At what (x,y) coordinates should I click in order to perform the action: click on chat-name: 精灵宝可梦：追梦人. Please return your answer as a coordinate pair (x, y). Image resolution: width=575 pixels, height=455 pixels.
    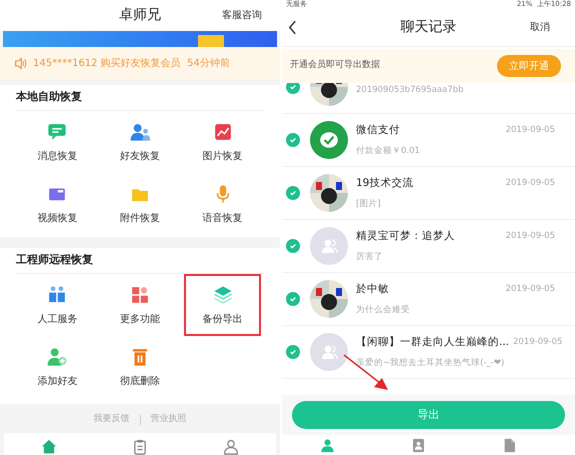
    Looking at the image, I should click on (405, 236).